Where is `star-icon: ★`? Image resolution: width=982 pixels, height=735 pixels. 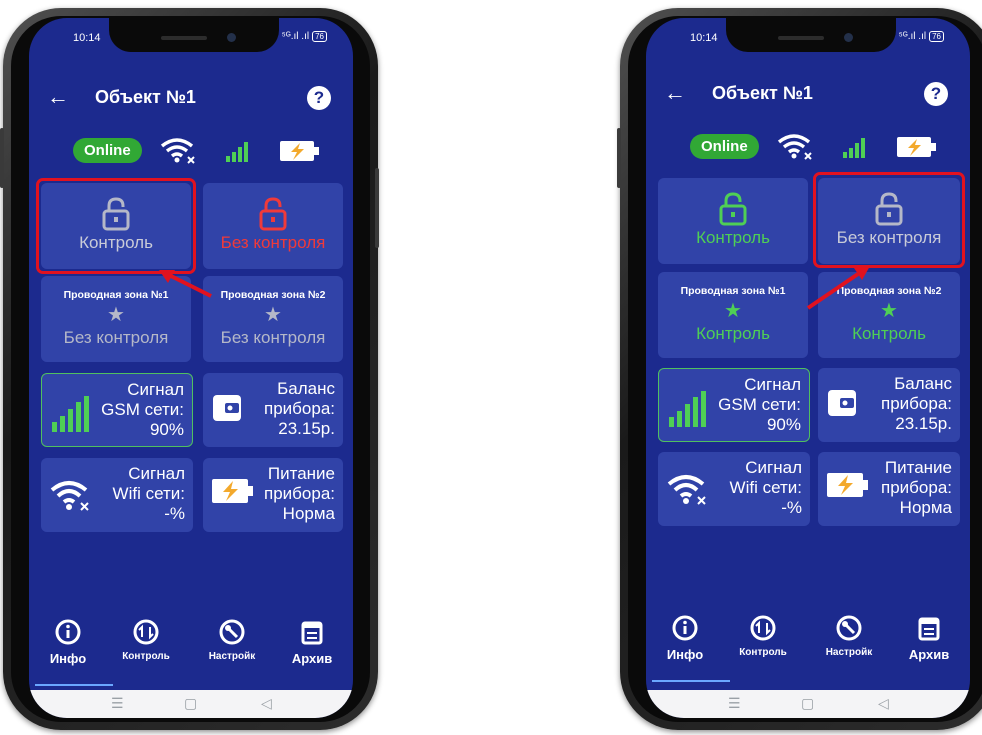 star-icon: ★ is located at coordinates (273, 315).